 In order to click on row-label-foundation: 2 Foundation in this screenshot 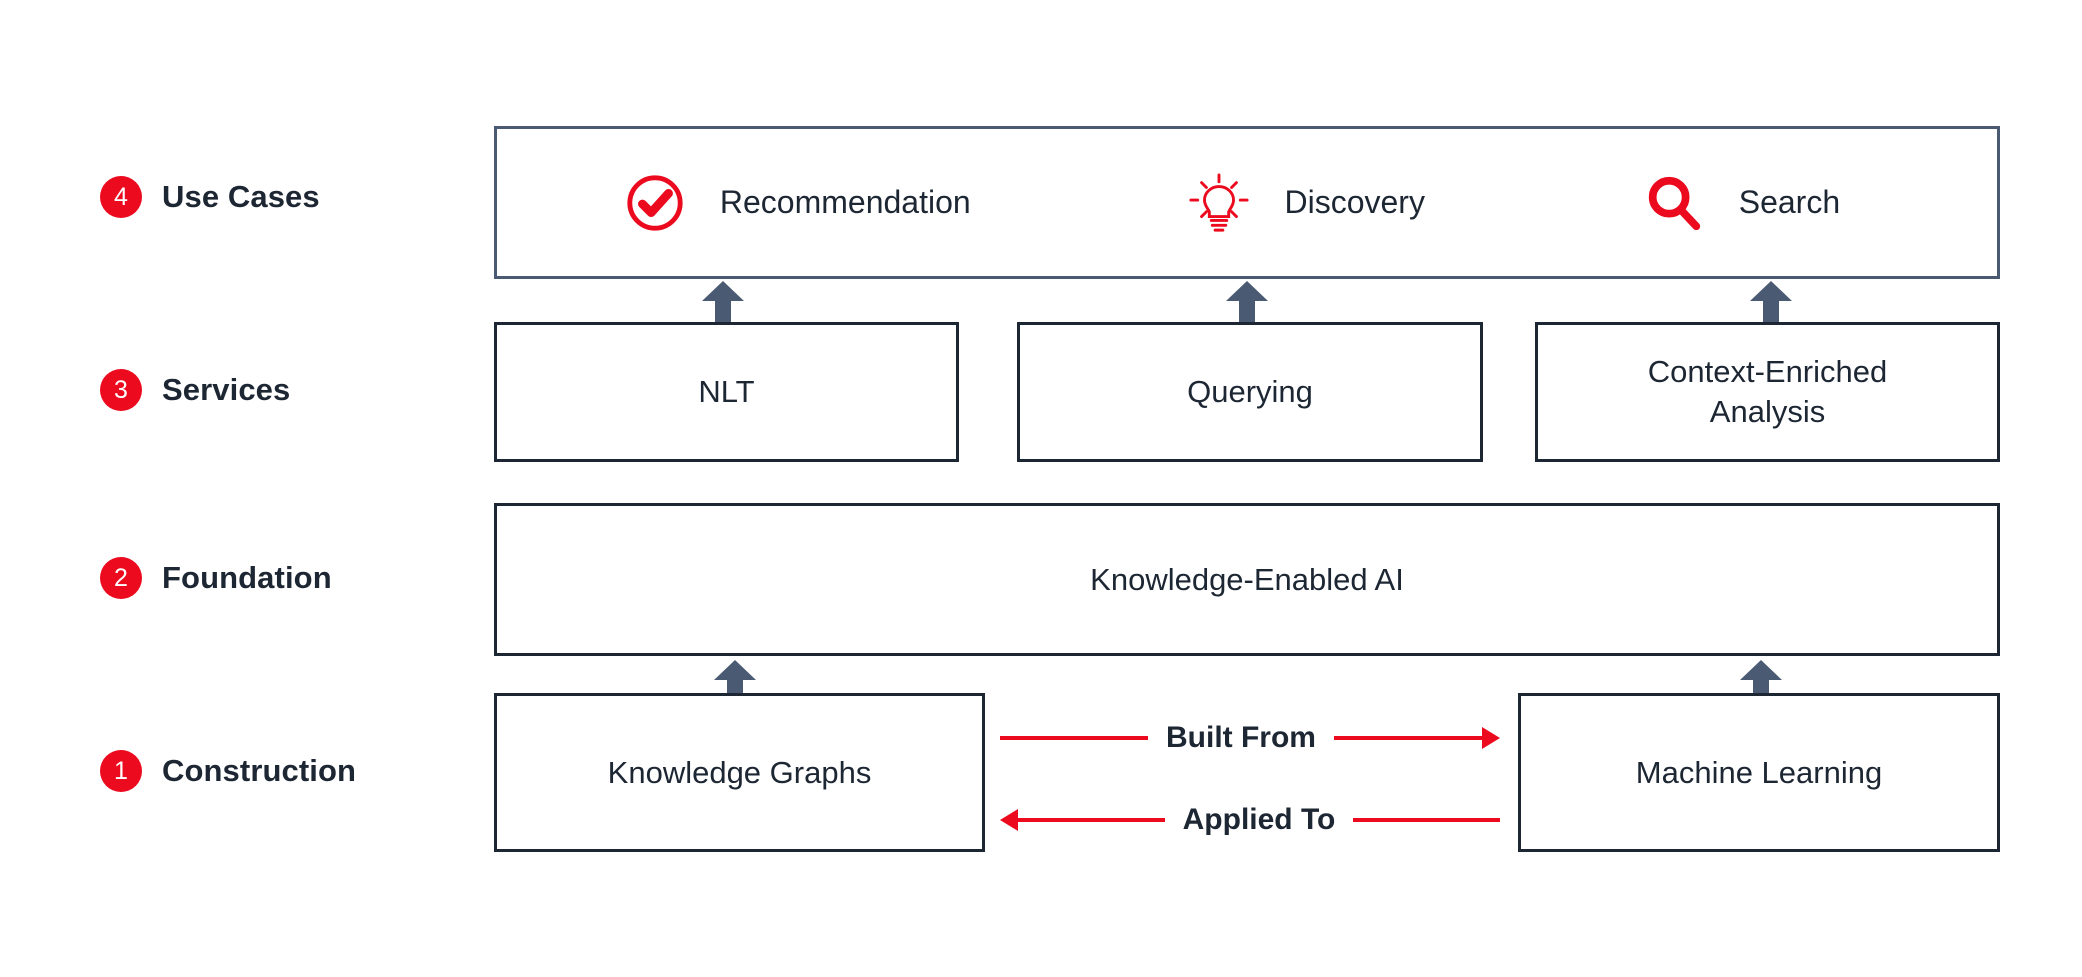, I will do `click(216, 578)`.